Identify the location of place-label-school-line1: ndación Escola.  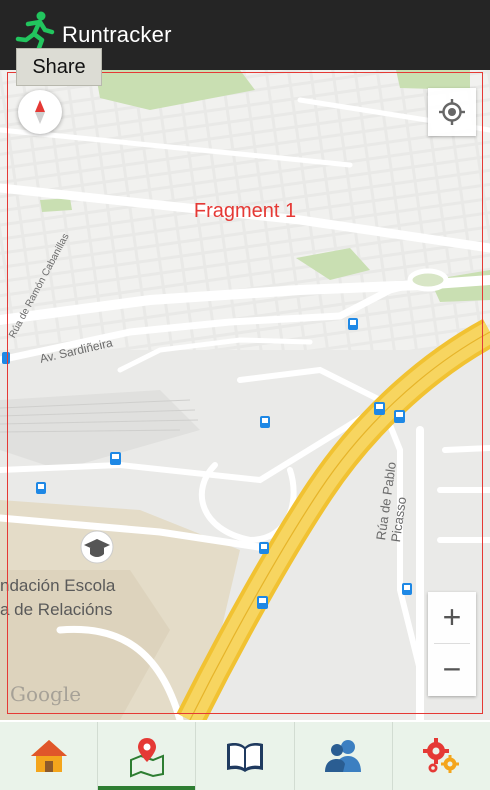
(58, 585).